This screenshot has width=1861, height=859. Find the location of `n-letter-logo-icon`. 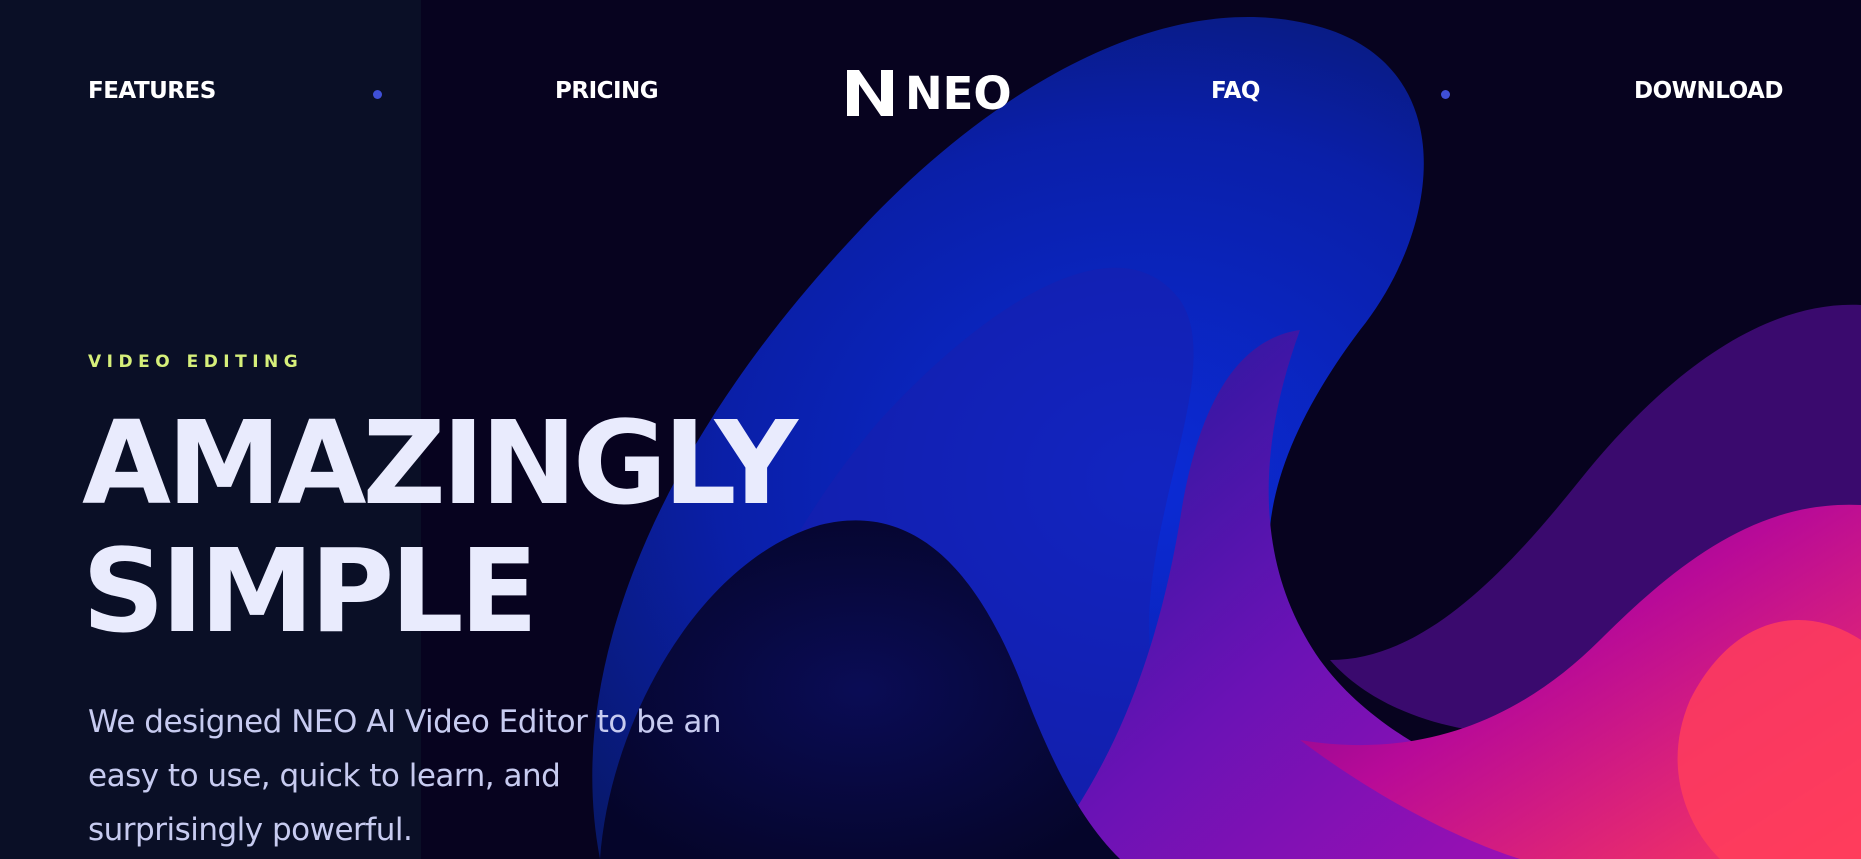

n-letter-logo-icon is located at coordinates (870, 93).